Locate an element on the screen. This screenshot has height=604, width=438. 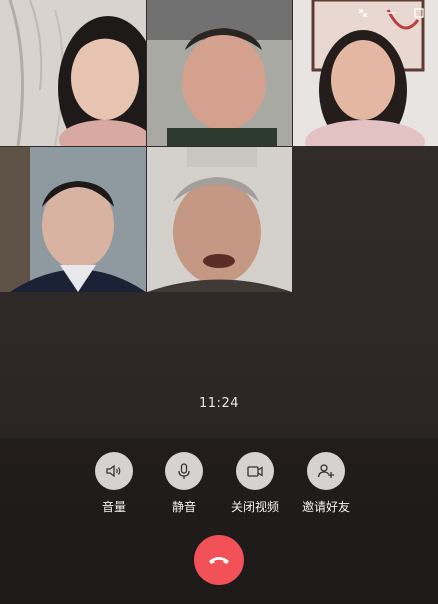
hangup-button is located at coordinates (219, 560).